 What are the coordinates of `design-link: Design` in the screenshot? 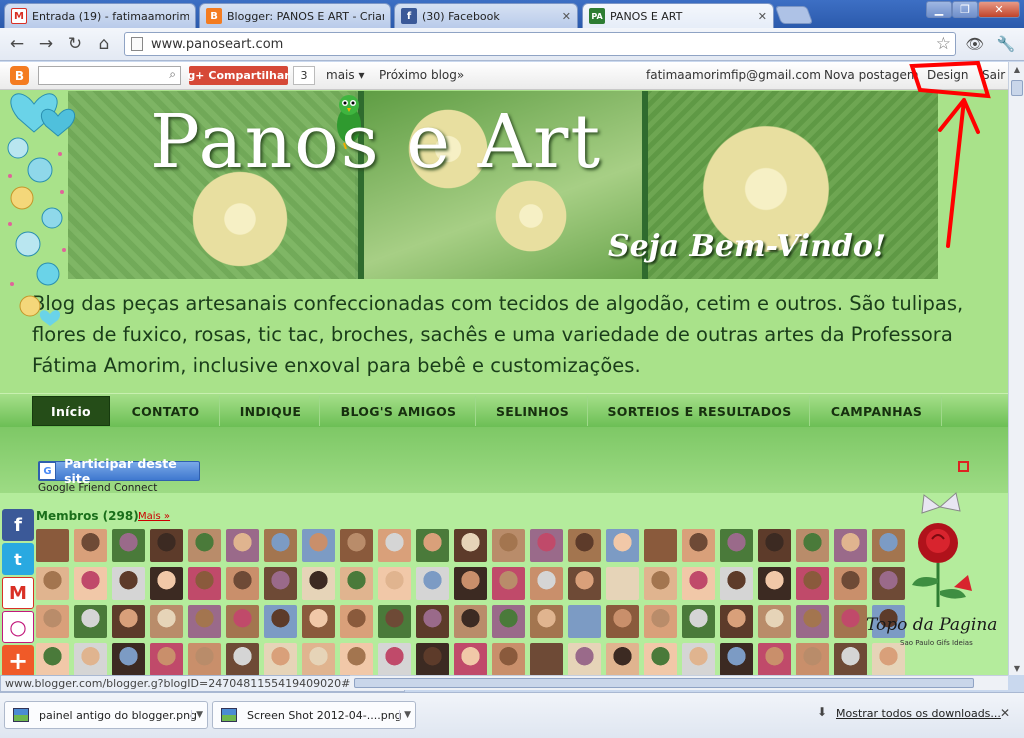 It's located at (947, 75).